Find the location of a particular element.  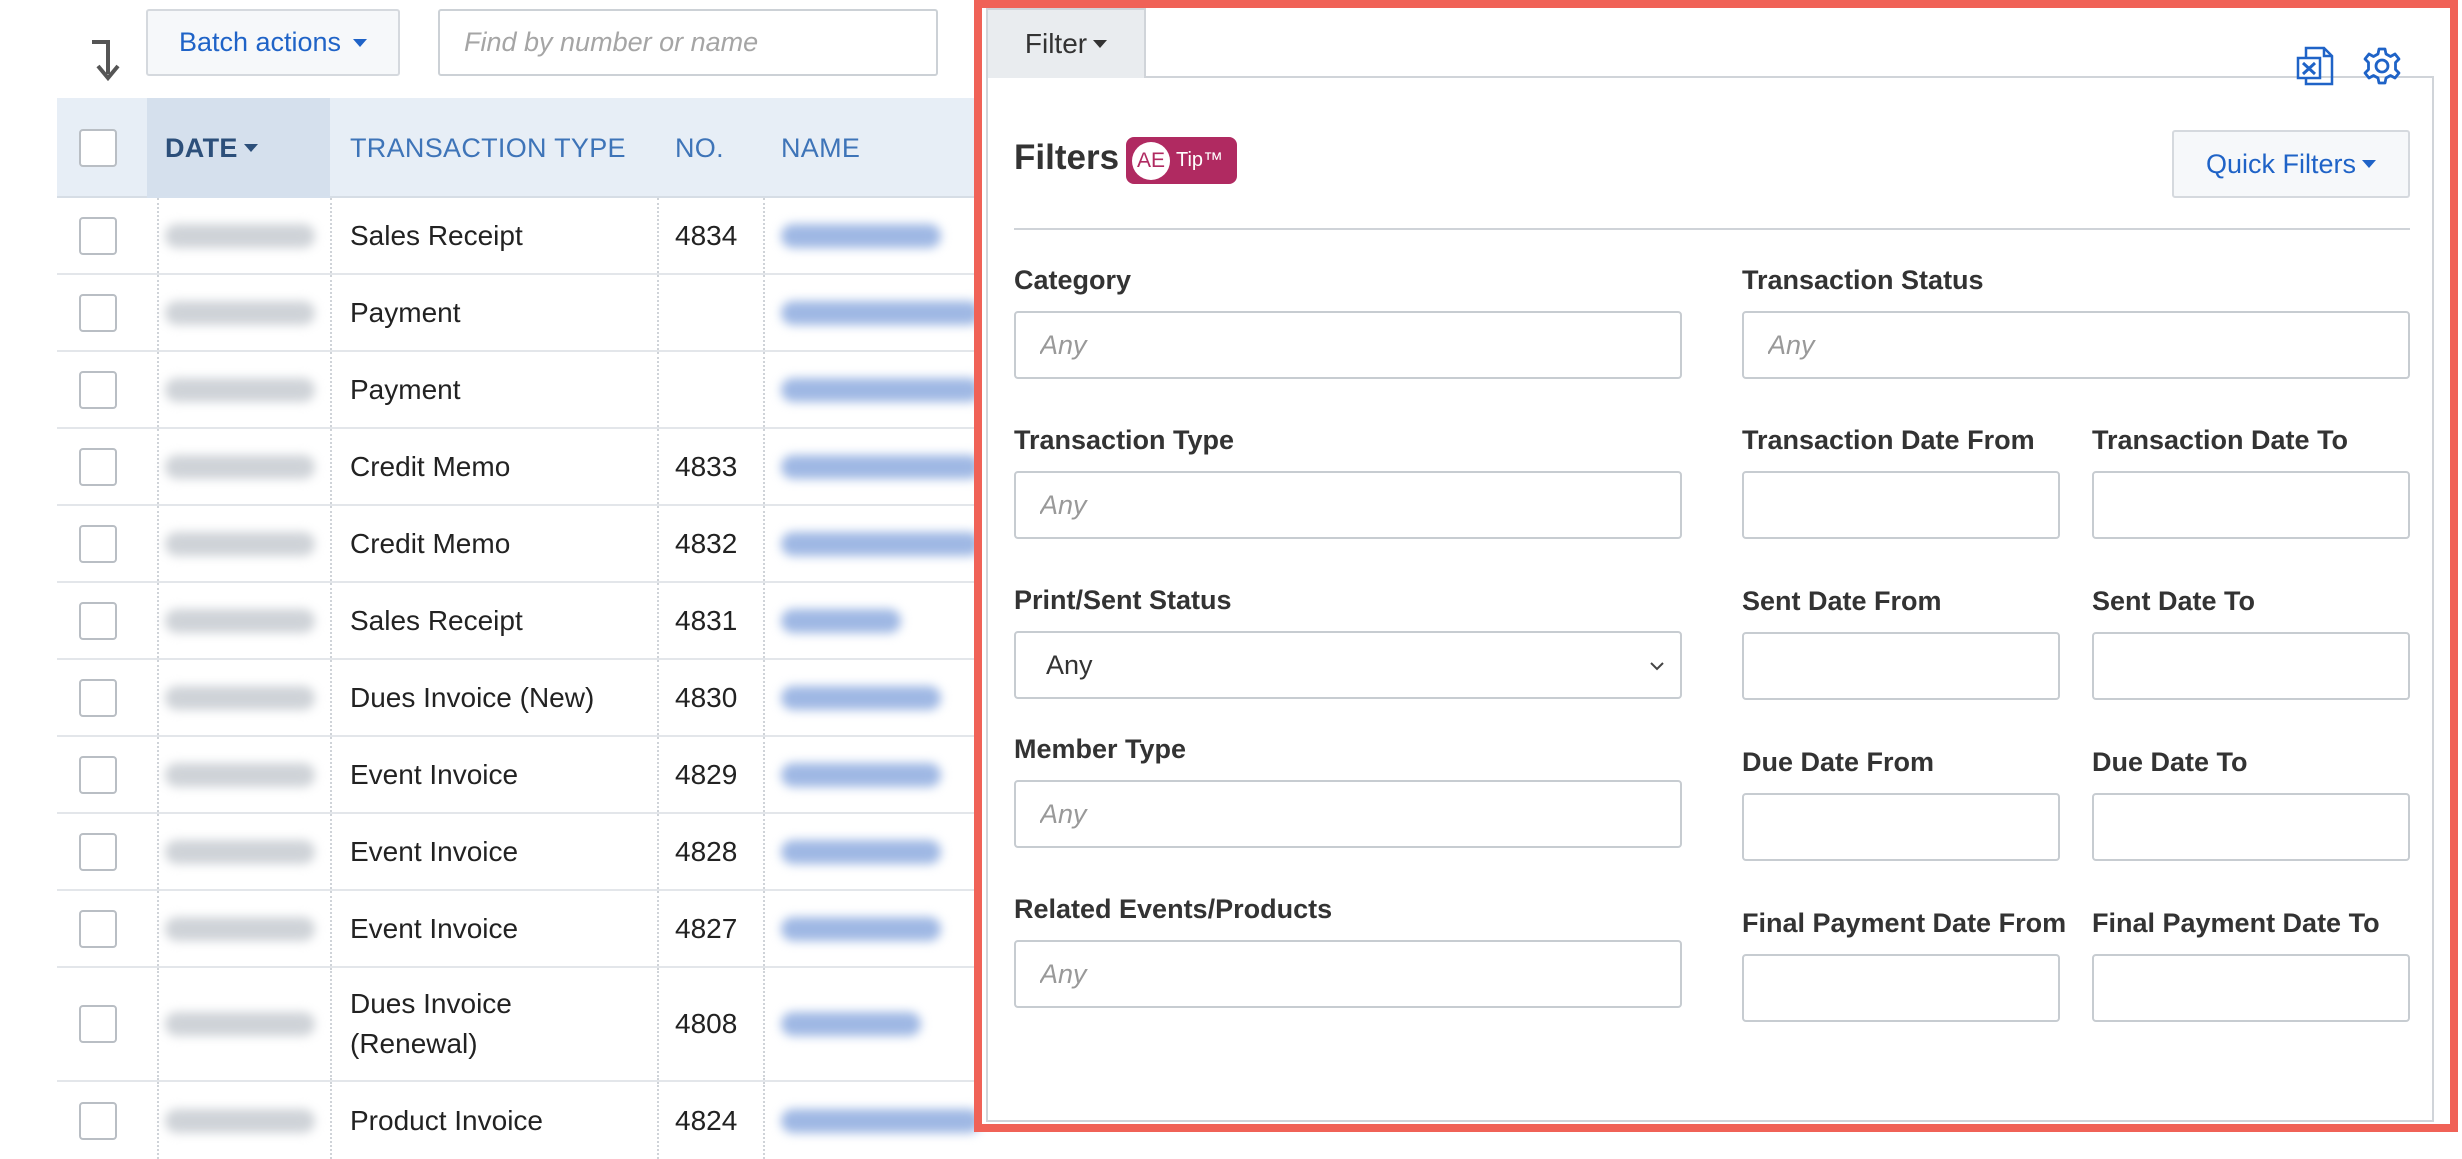

table-row: Sales Receipt 4831 is located at coordinates (587, 621).